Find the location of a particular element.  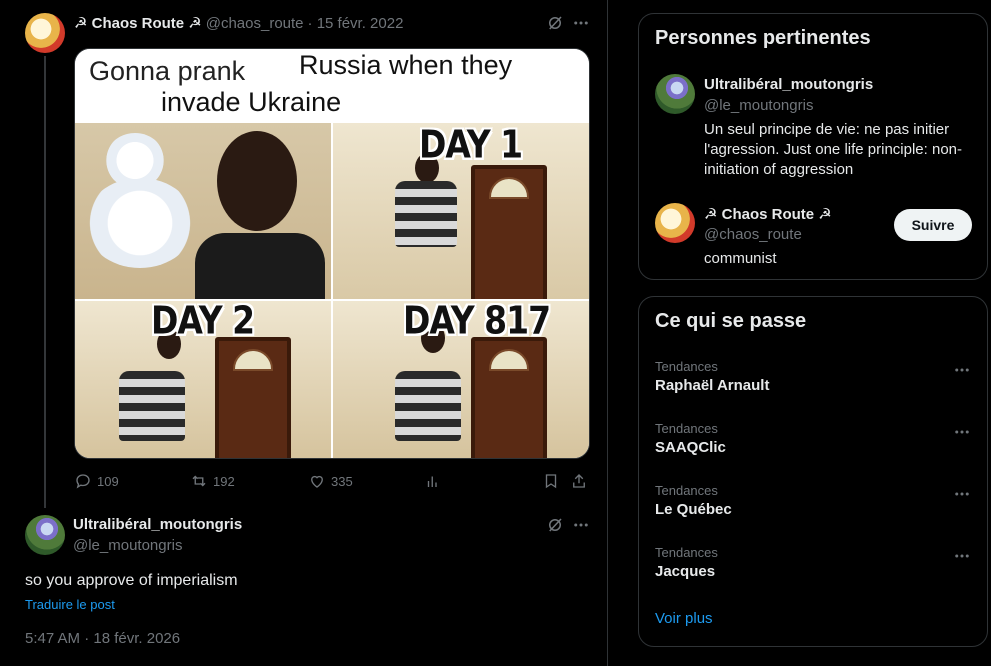

meme-panel-day1: DAY 1 is located at coordinates (461, 211).